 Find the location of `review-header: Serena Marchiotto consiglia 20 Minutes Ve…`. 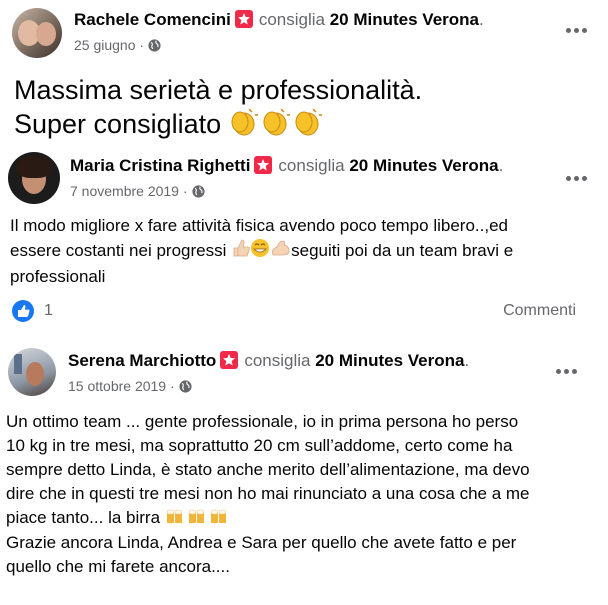

review-header: Serena Marchiotto consiglia 20 Minutes Ve… is located at coordinates (268, 361).